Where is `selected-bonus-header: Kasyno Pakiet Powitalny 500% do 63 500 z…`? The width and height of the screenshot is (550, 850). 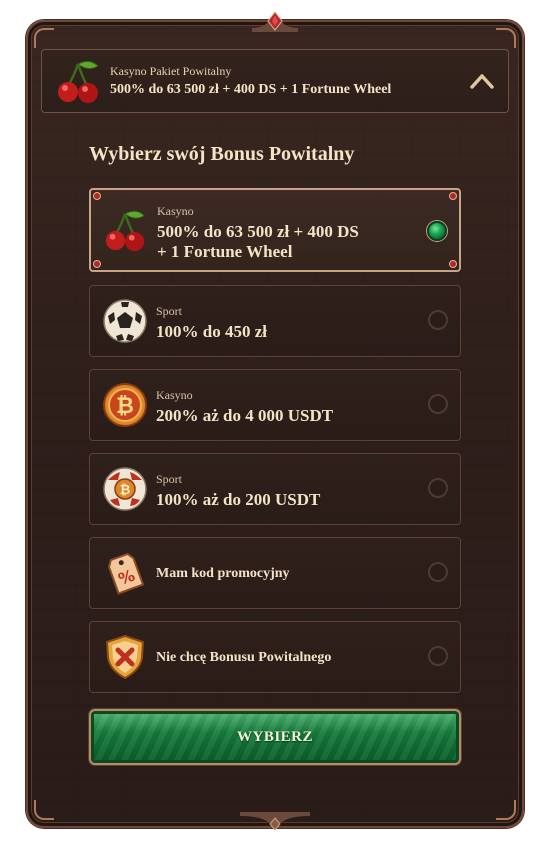
selected-bonus-header: Kasyno Pakiet Powitalny 500% do 63 500 z… is located at coordinates (275, 81).